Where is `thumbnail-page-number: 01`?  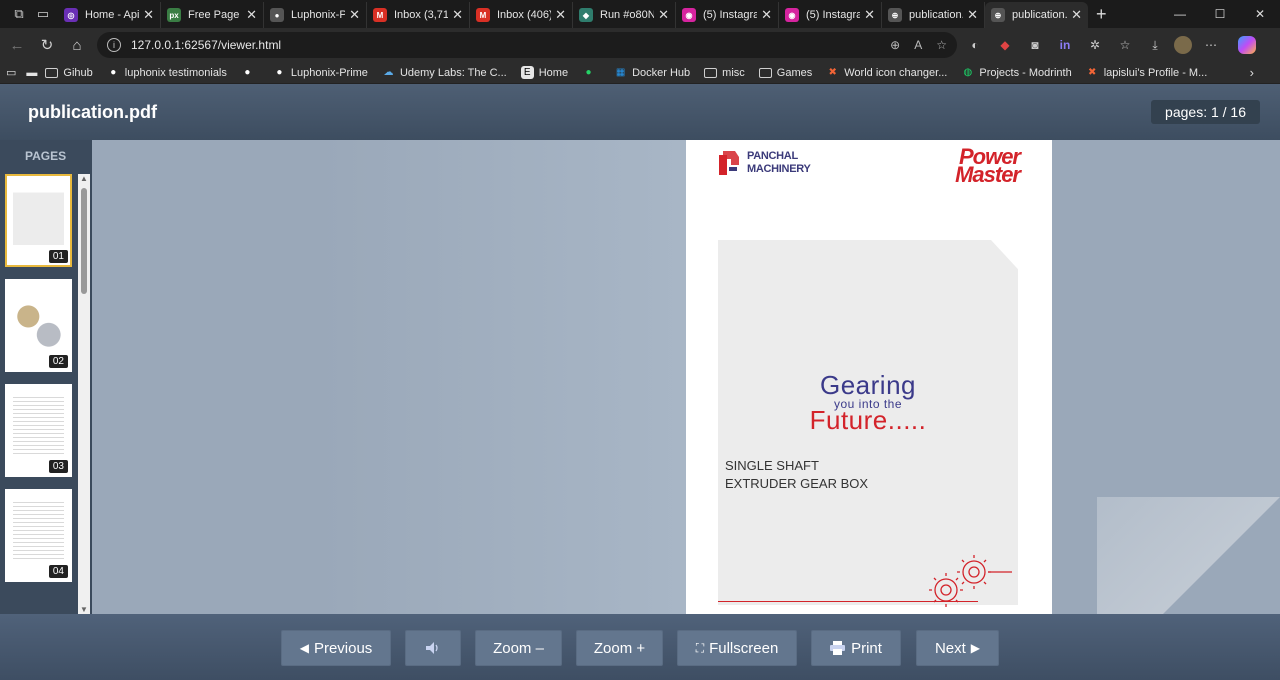
thumbnail-page-number: 01 is located at coordinates (58, 256).